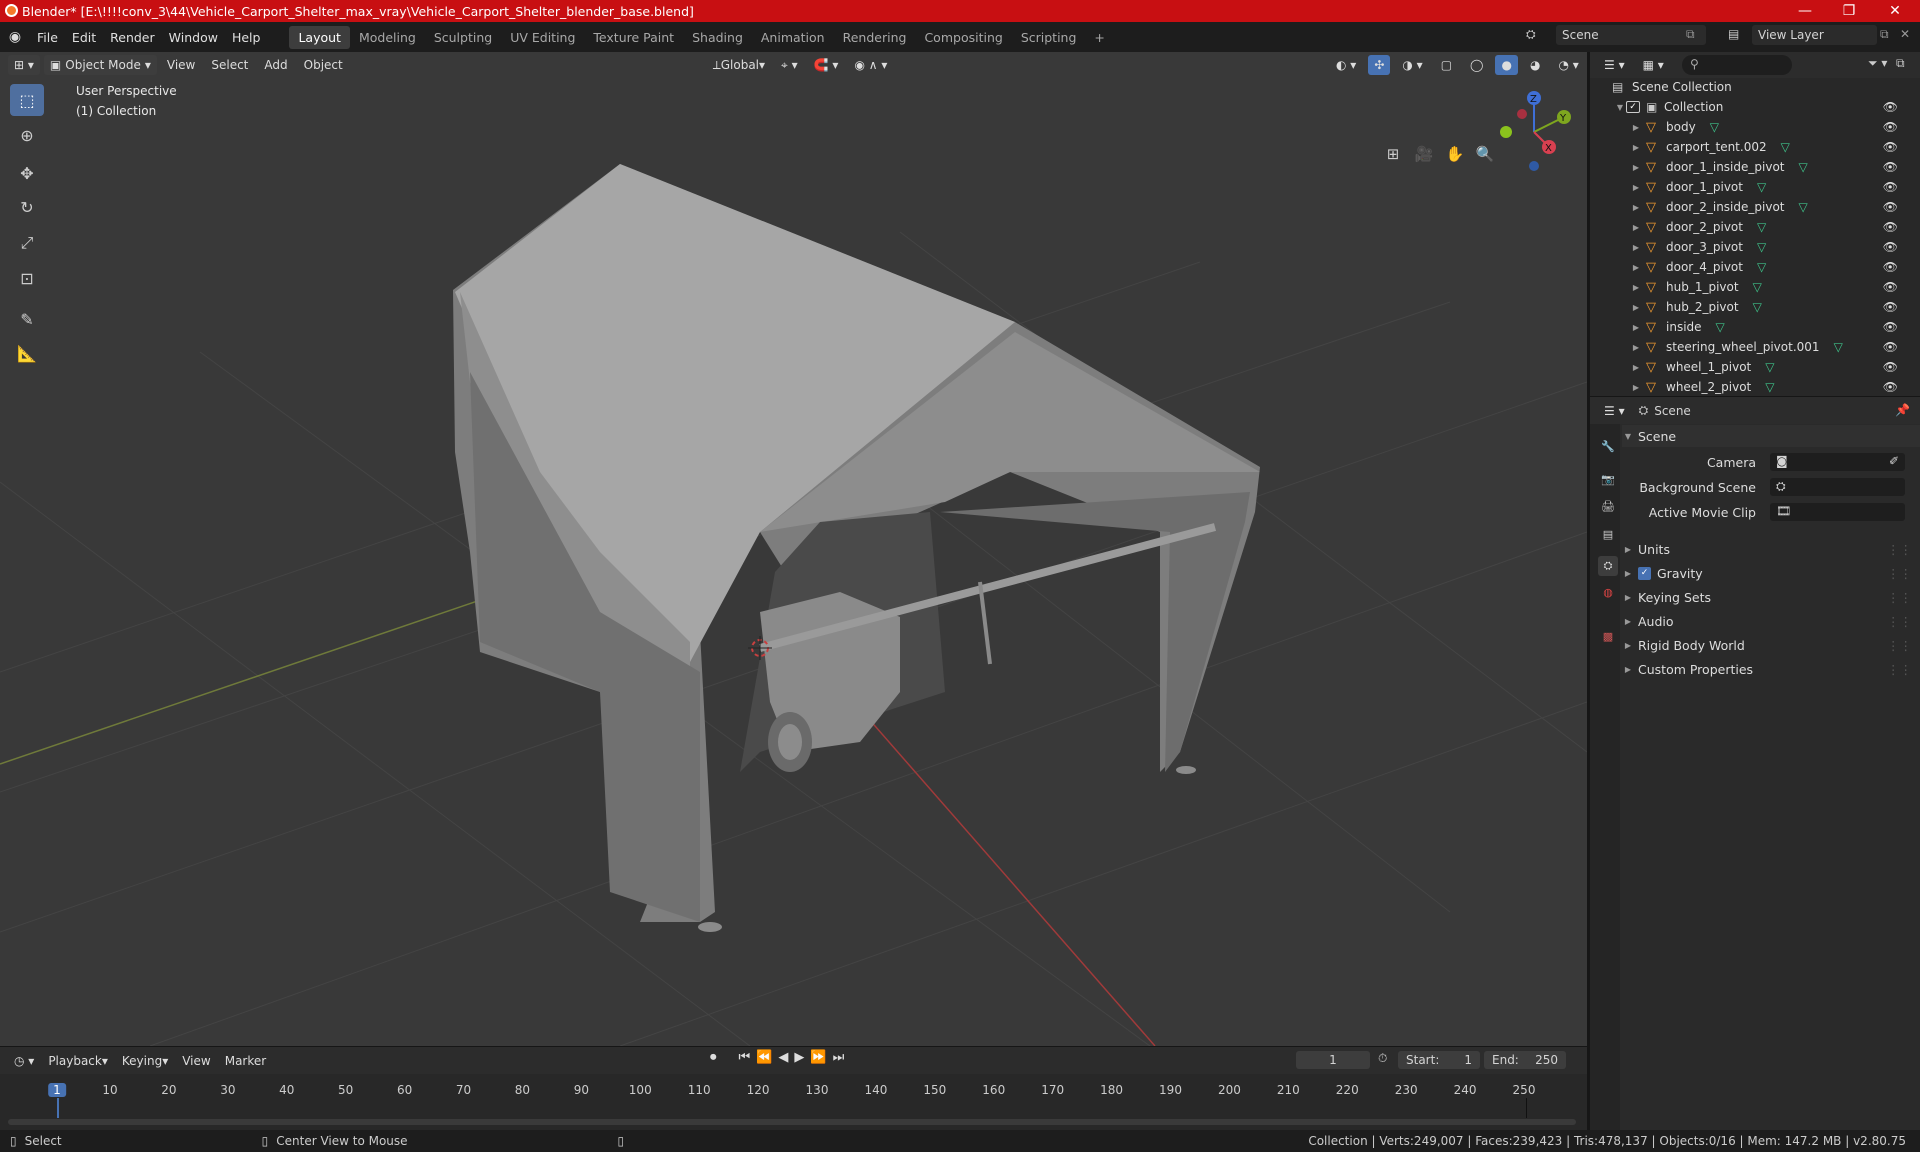  Describe the element at coordinates (27, 100) in the screenshot. I see `select-box-tool-icon: ⬚` at that location.